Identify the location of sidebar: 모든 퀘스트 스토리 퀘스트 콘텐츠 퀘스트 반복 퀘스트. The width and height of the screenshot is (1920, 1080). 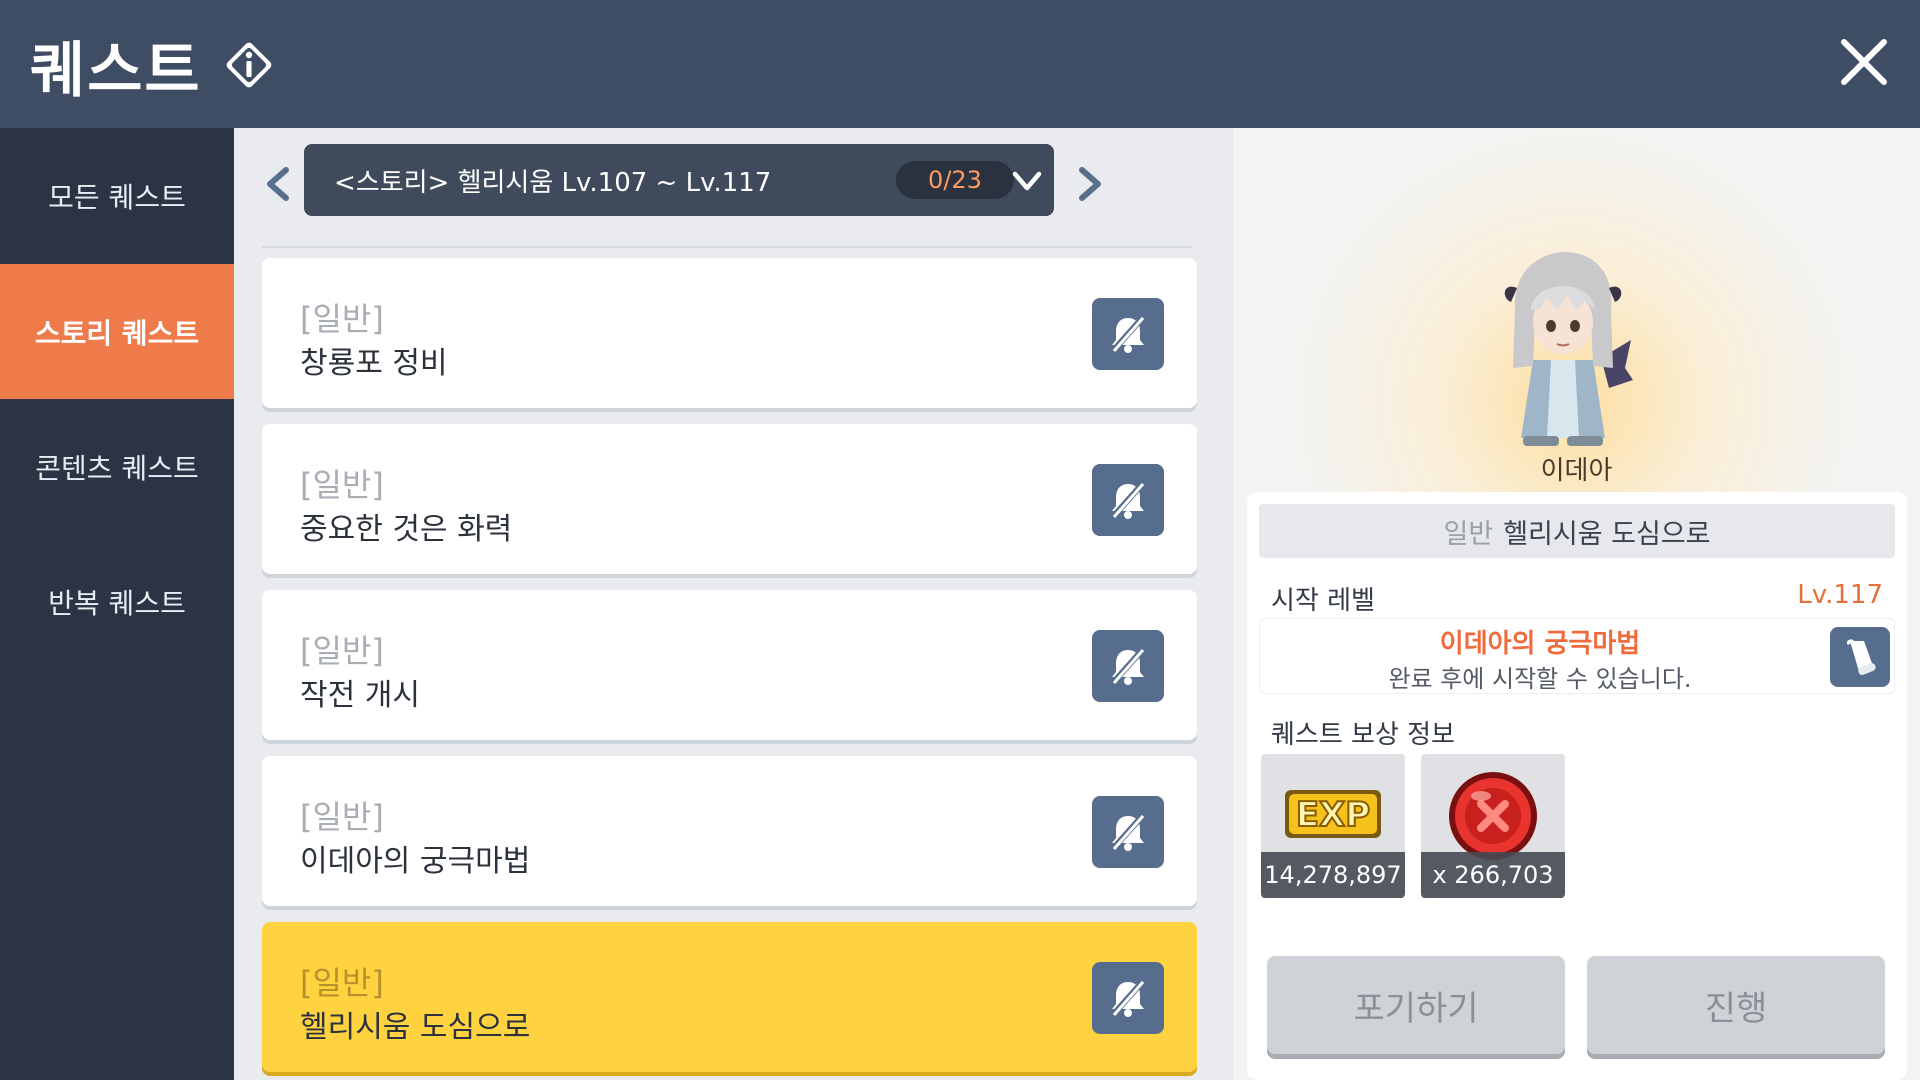
(117, 604).